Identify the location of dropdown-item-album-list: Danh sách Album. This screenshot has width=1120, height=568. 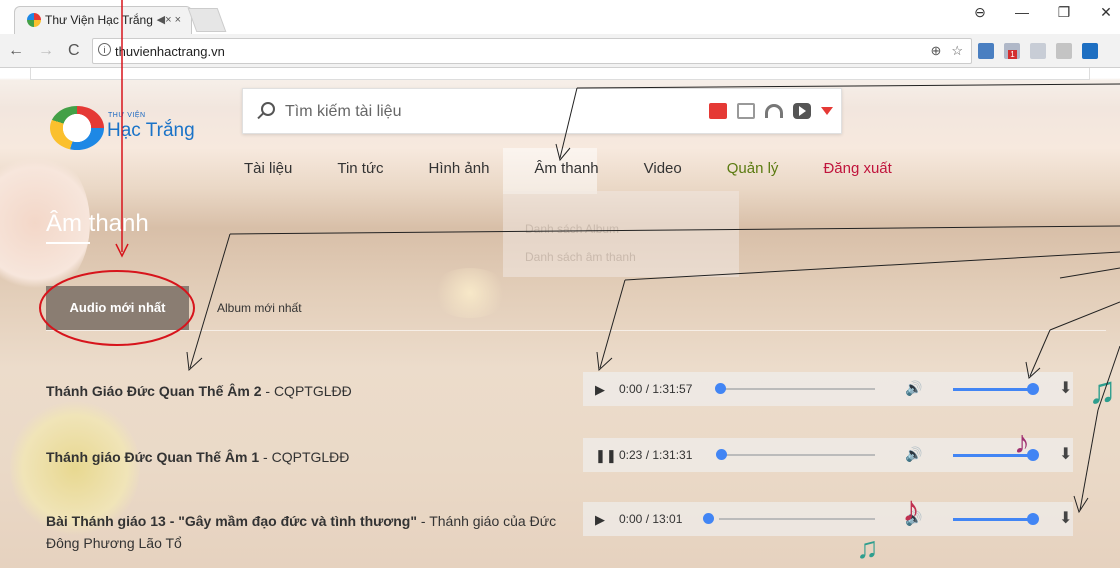
(632, 229).